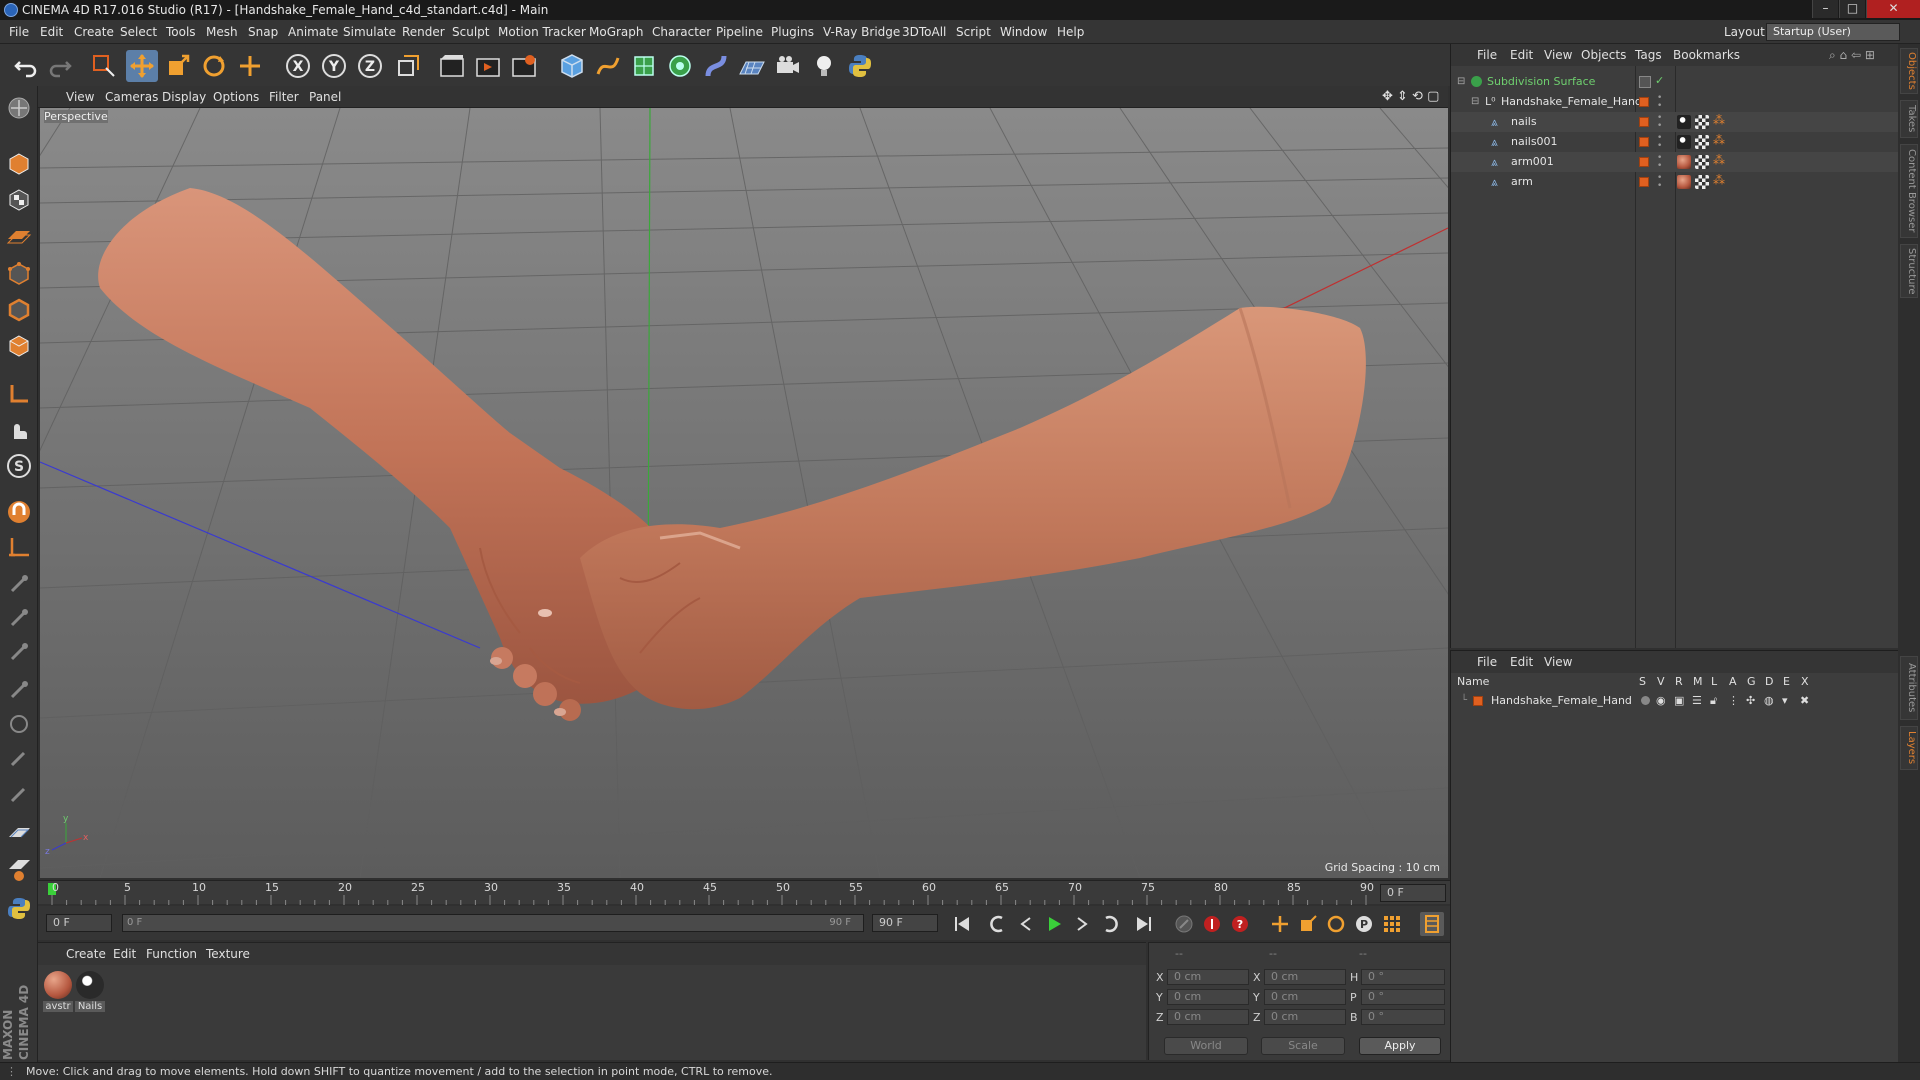 This screenshot has width=1920, height=1080. Describe the element at coordinates (181, 32) in the screenshot. I see `menu-tools: Tools` at that location.